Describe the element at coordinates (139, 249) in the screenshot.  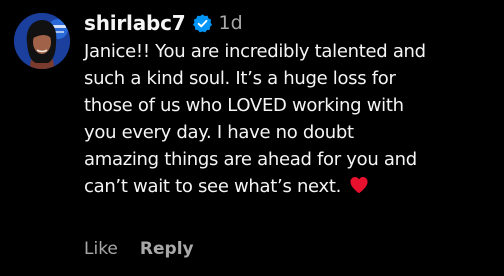
I see `comment-actions: Like Reply` at that location.